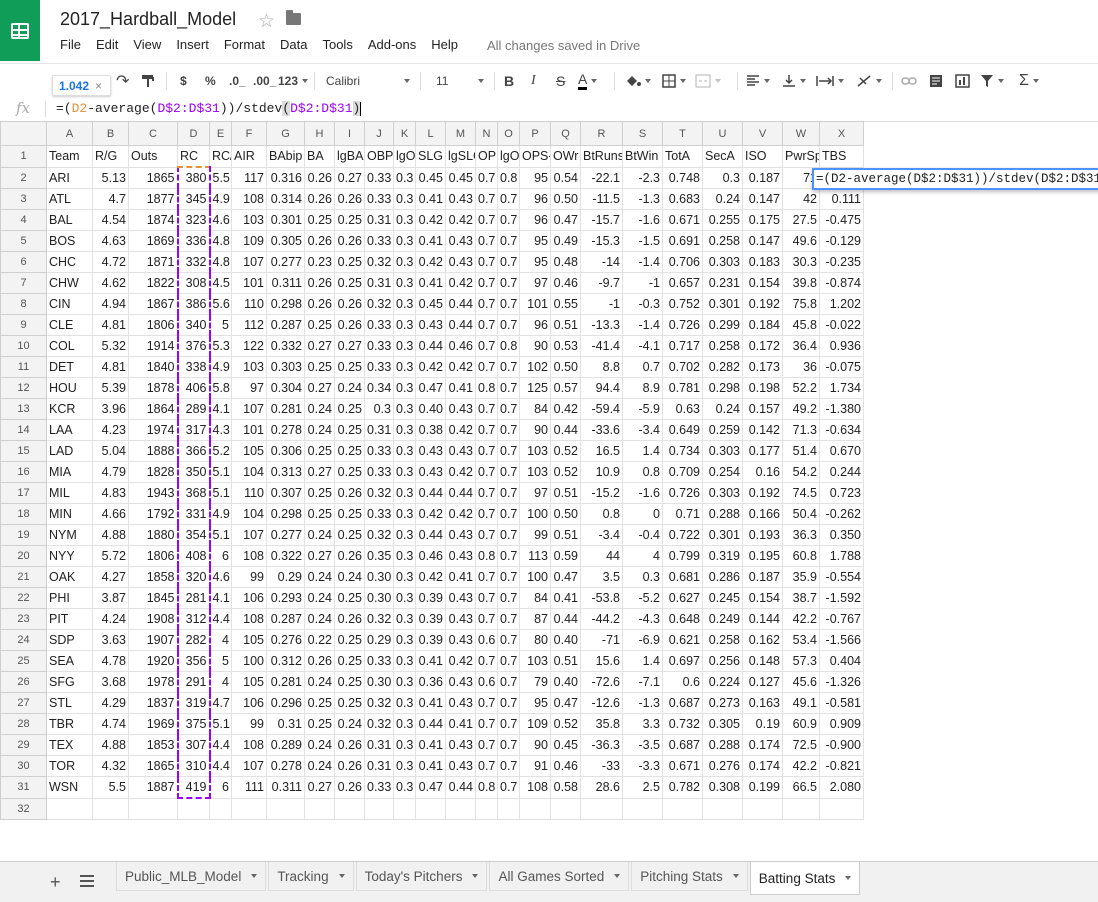 Image resolution: width=1098 pixels, height=902 pixels. Describe the element at coordinates (642, 493) in the screenshot. I see `cell-s17: -1.6` at that location.